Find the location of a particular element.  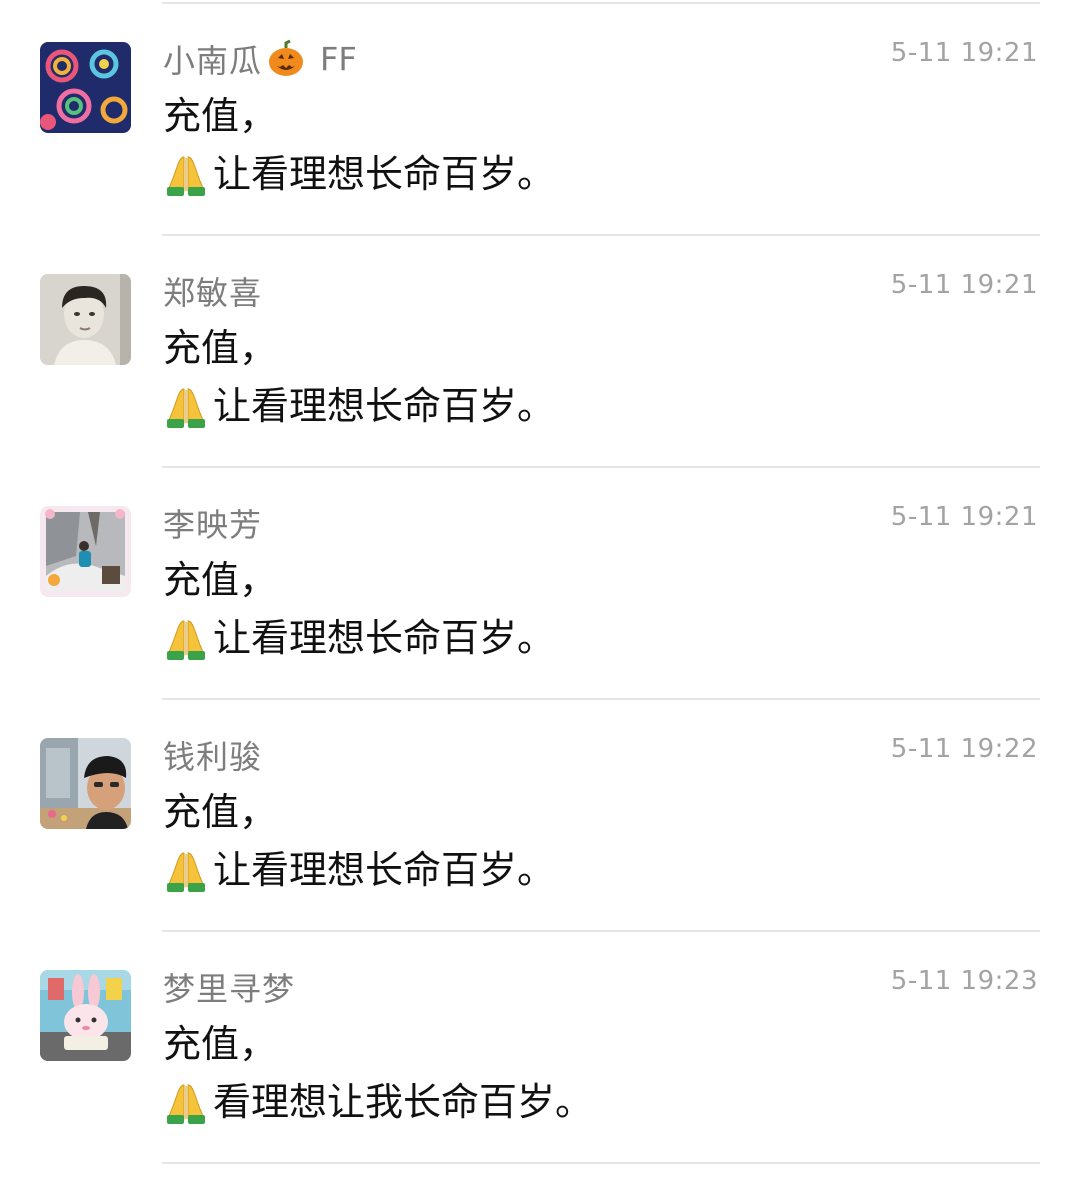

user-name: 小南瓜 is located at coordinates (212, 59).